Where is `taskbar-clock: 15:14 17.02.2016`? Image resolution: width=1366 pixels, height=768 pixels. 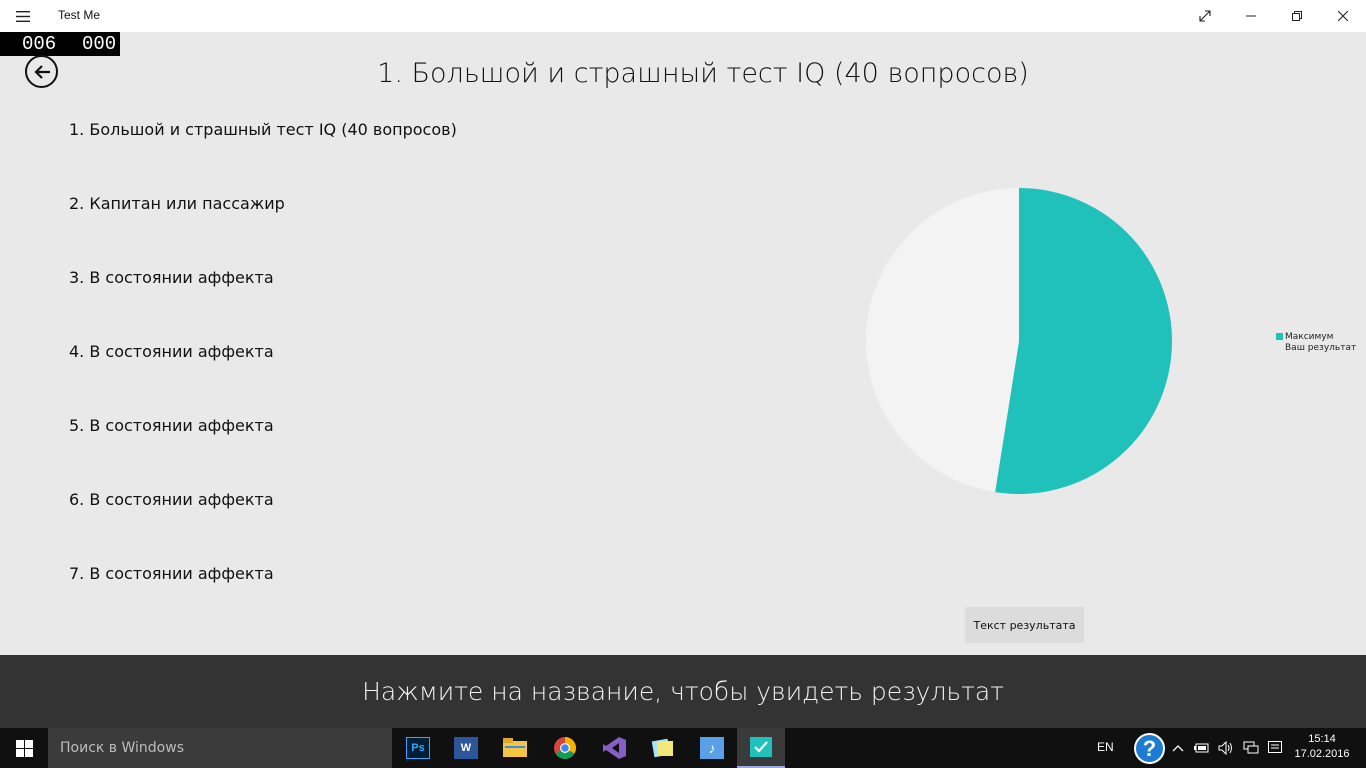
taskbar-clock: 15:14 17.02.2016 is located at coordinates (1322, 747).